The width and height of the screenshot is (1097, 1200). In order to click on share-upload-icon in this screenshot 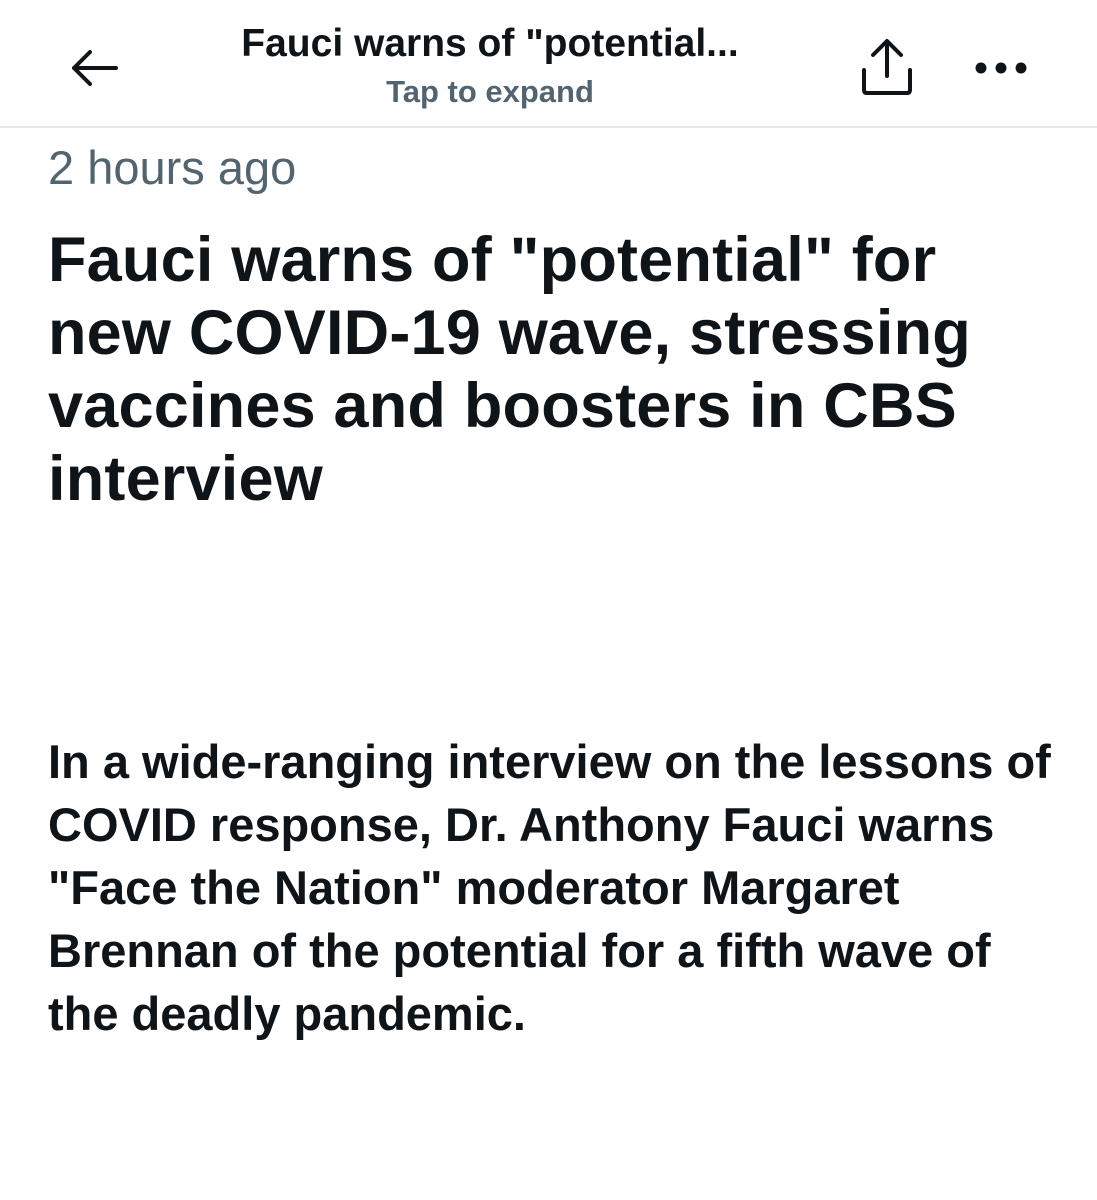, I will do `click(887, 67)`.